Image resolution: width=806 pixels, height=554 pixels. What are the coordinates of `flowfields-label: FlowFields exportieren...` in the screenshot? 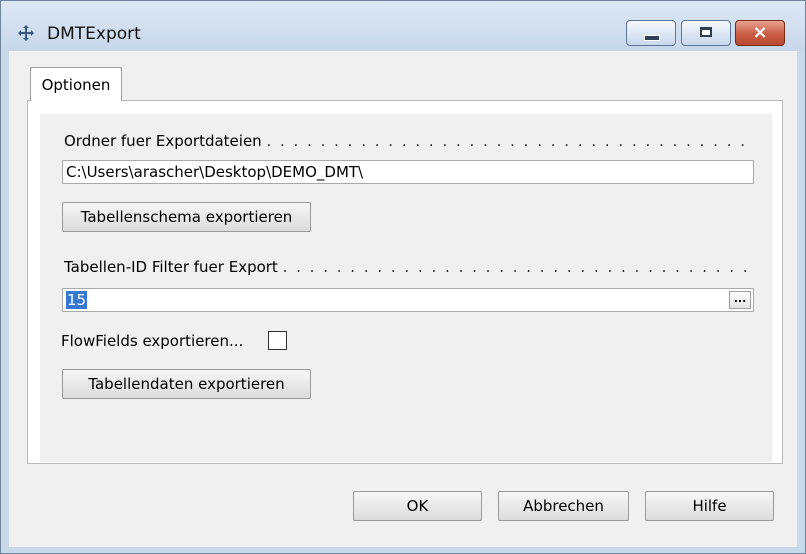 It's located at (152, 341).